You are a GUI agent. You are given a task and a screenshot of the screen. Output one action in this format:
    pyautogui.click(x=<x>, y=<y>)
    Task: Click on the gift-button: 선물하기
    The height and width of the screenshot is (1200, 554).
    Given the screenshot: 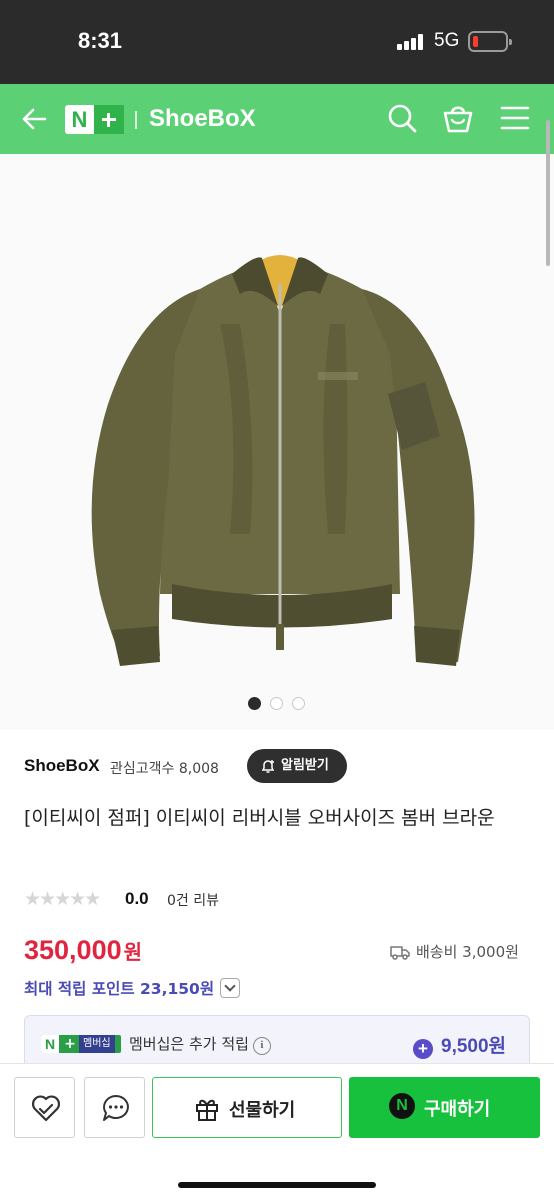 What is the action you would take?
    pyautogui.click(x=247, y=1107)
    